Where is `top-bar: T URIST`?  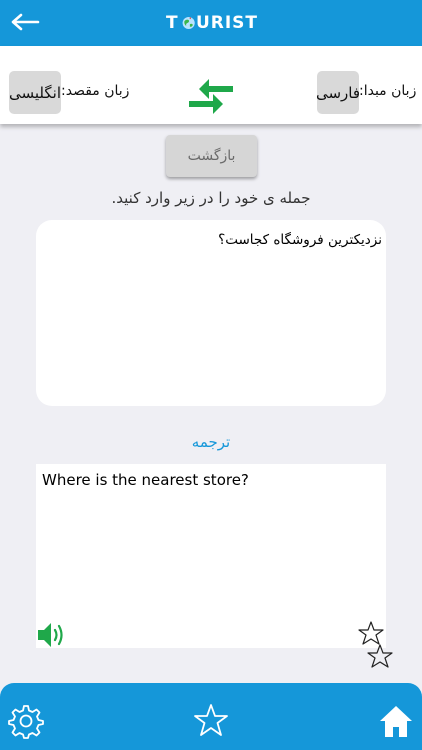
top-bar: T URIST is located at coordinates (211, 23).